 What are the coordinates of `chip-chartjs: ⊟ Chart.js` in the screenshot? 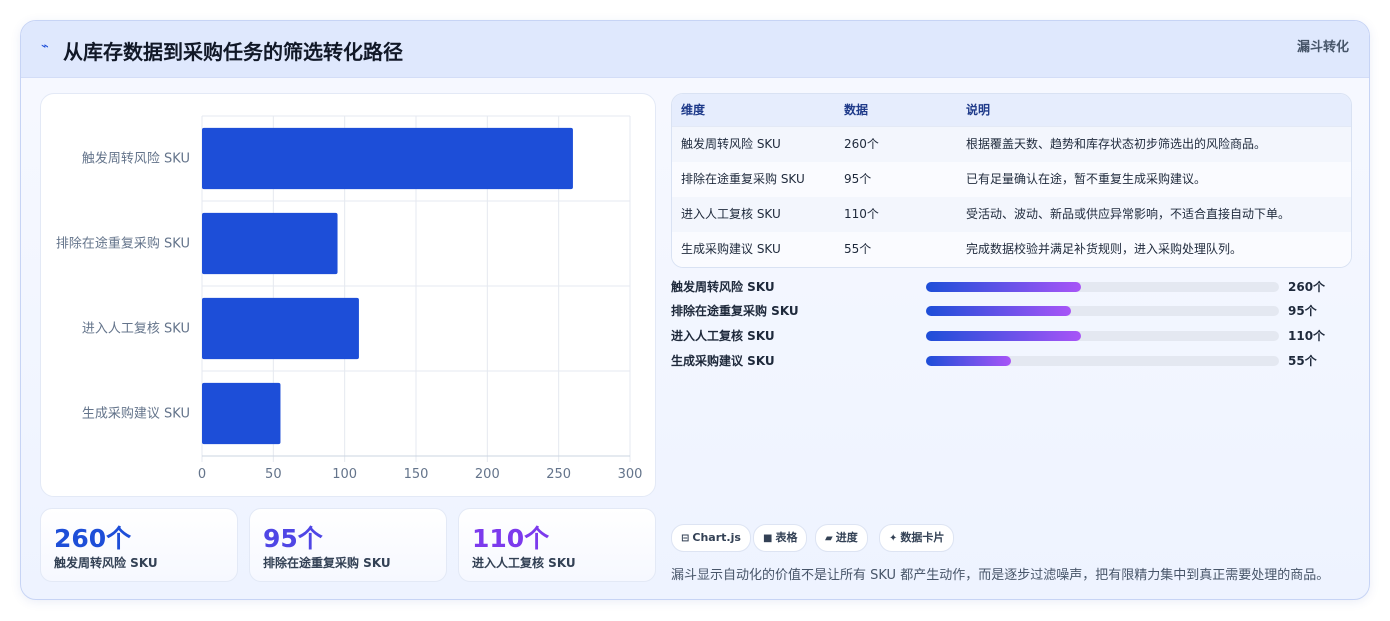 It's located at (711, 538).